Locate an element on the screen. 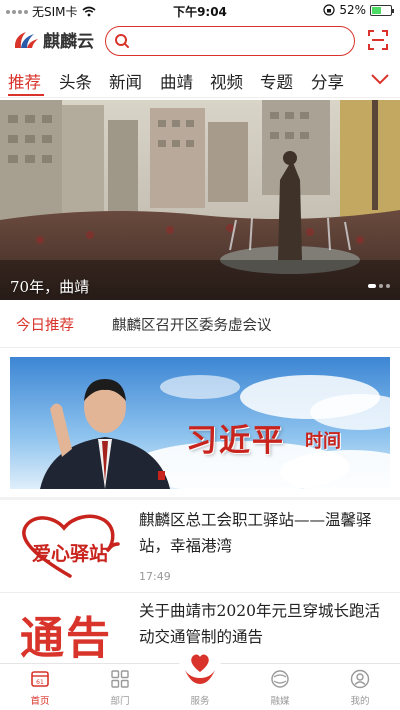 This screenshot has height=710, width=400. chevron-down-icon is located at coordinates (380, 79).